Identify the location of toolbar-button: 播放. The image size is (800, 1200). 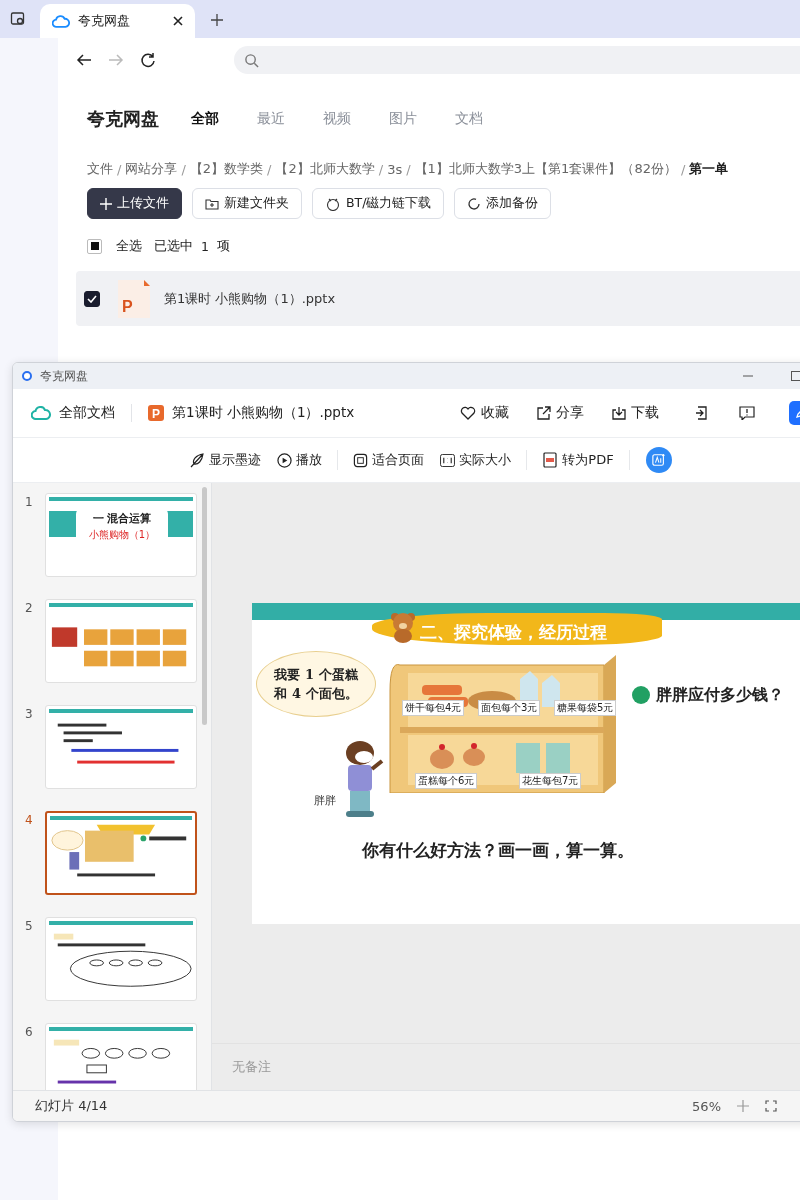
(300, 460).